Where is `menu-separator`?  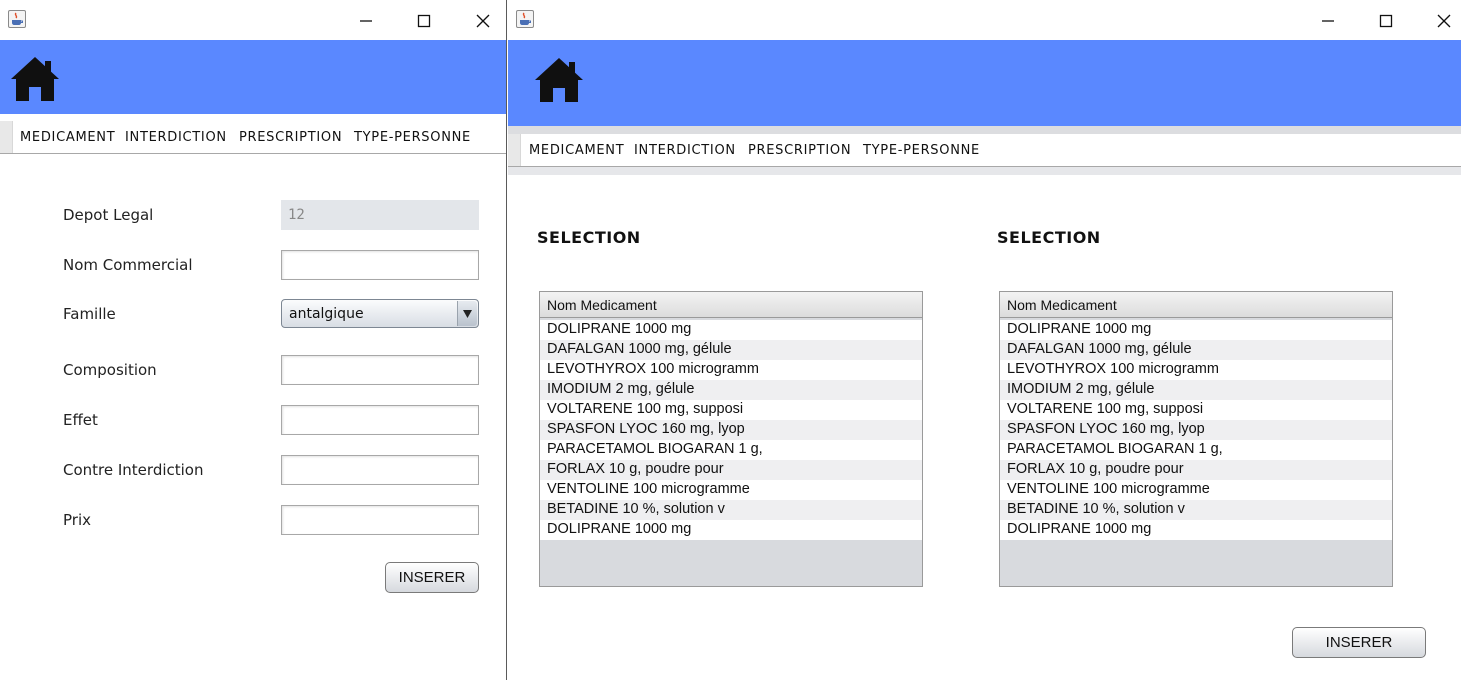
menu-separator is located at coordinates (984, 130).